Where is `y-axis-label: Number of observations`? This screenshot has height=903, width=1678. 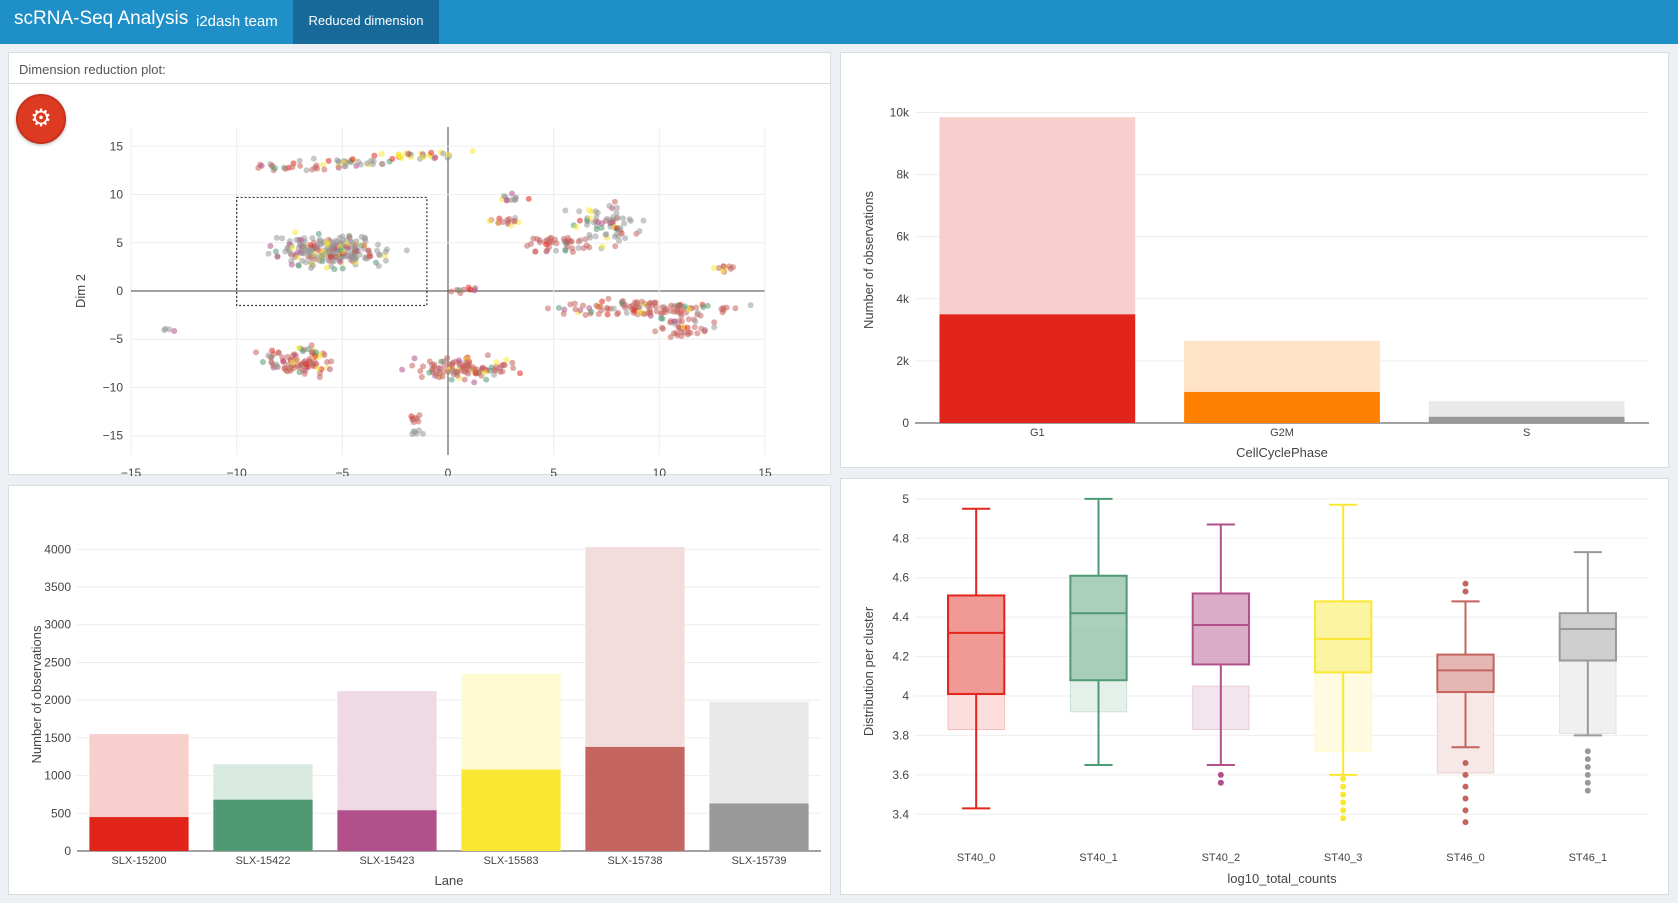
y-axis-label: Number of observations is located at coordinates (868, 259).